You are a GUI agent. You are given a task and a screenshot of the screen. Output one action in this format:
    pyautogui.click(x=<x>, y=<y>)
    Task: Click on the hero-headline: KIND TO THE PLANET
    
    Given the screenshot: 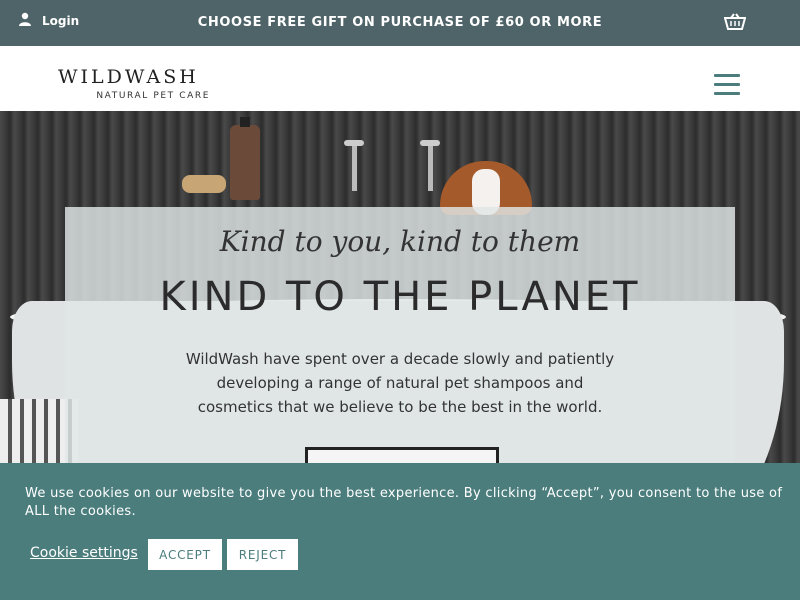 What is the action you would take?
    pyautogui.click(x=400, y=297)
    